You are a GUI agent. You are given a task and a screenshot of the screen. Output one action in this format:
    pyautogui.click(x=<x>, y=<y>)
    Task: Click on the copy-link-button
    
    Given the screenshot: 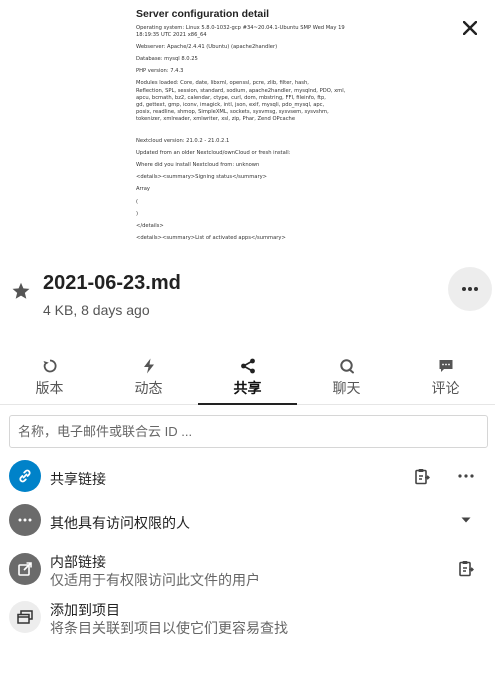 What is the action you would take?
    pyautogui.click(x=422, y=476)
    